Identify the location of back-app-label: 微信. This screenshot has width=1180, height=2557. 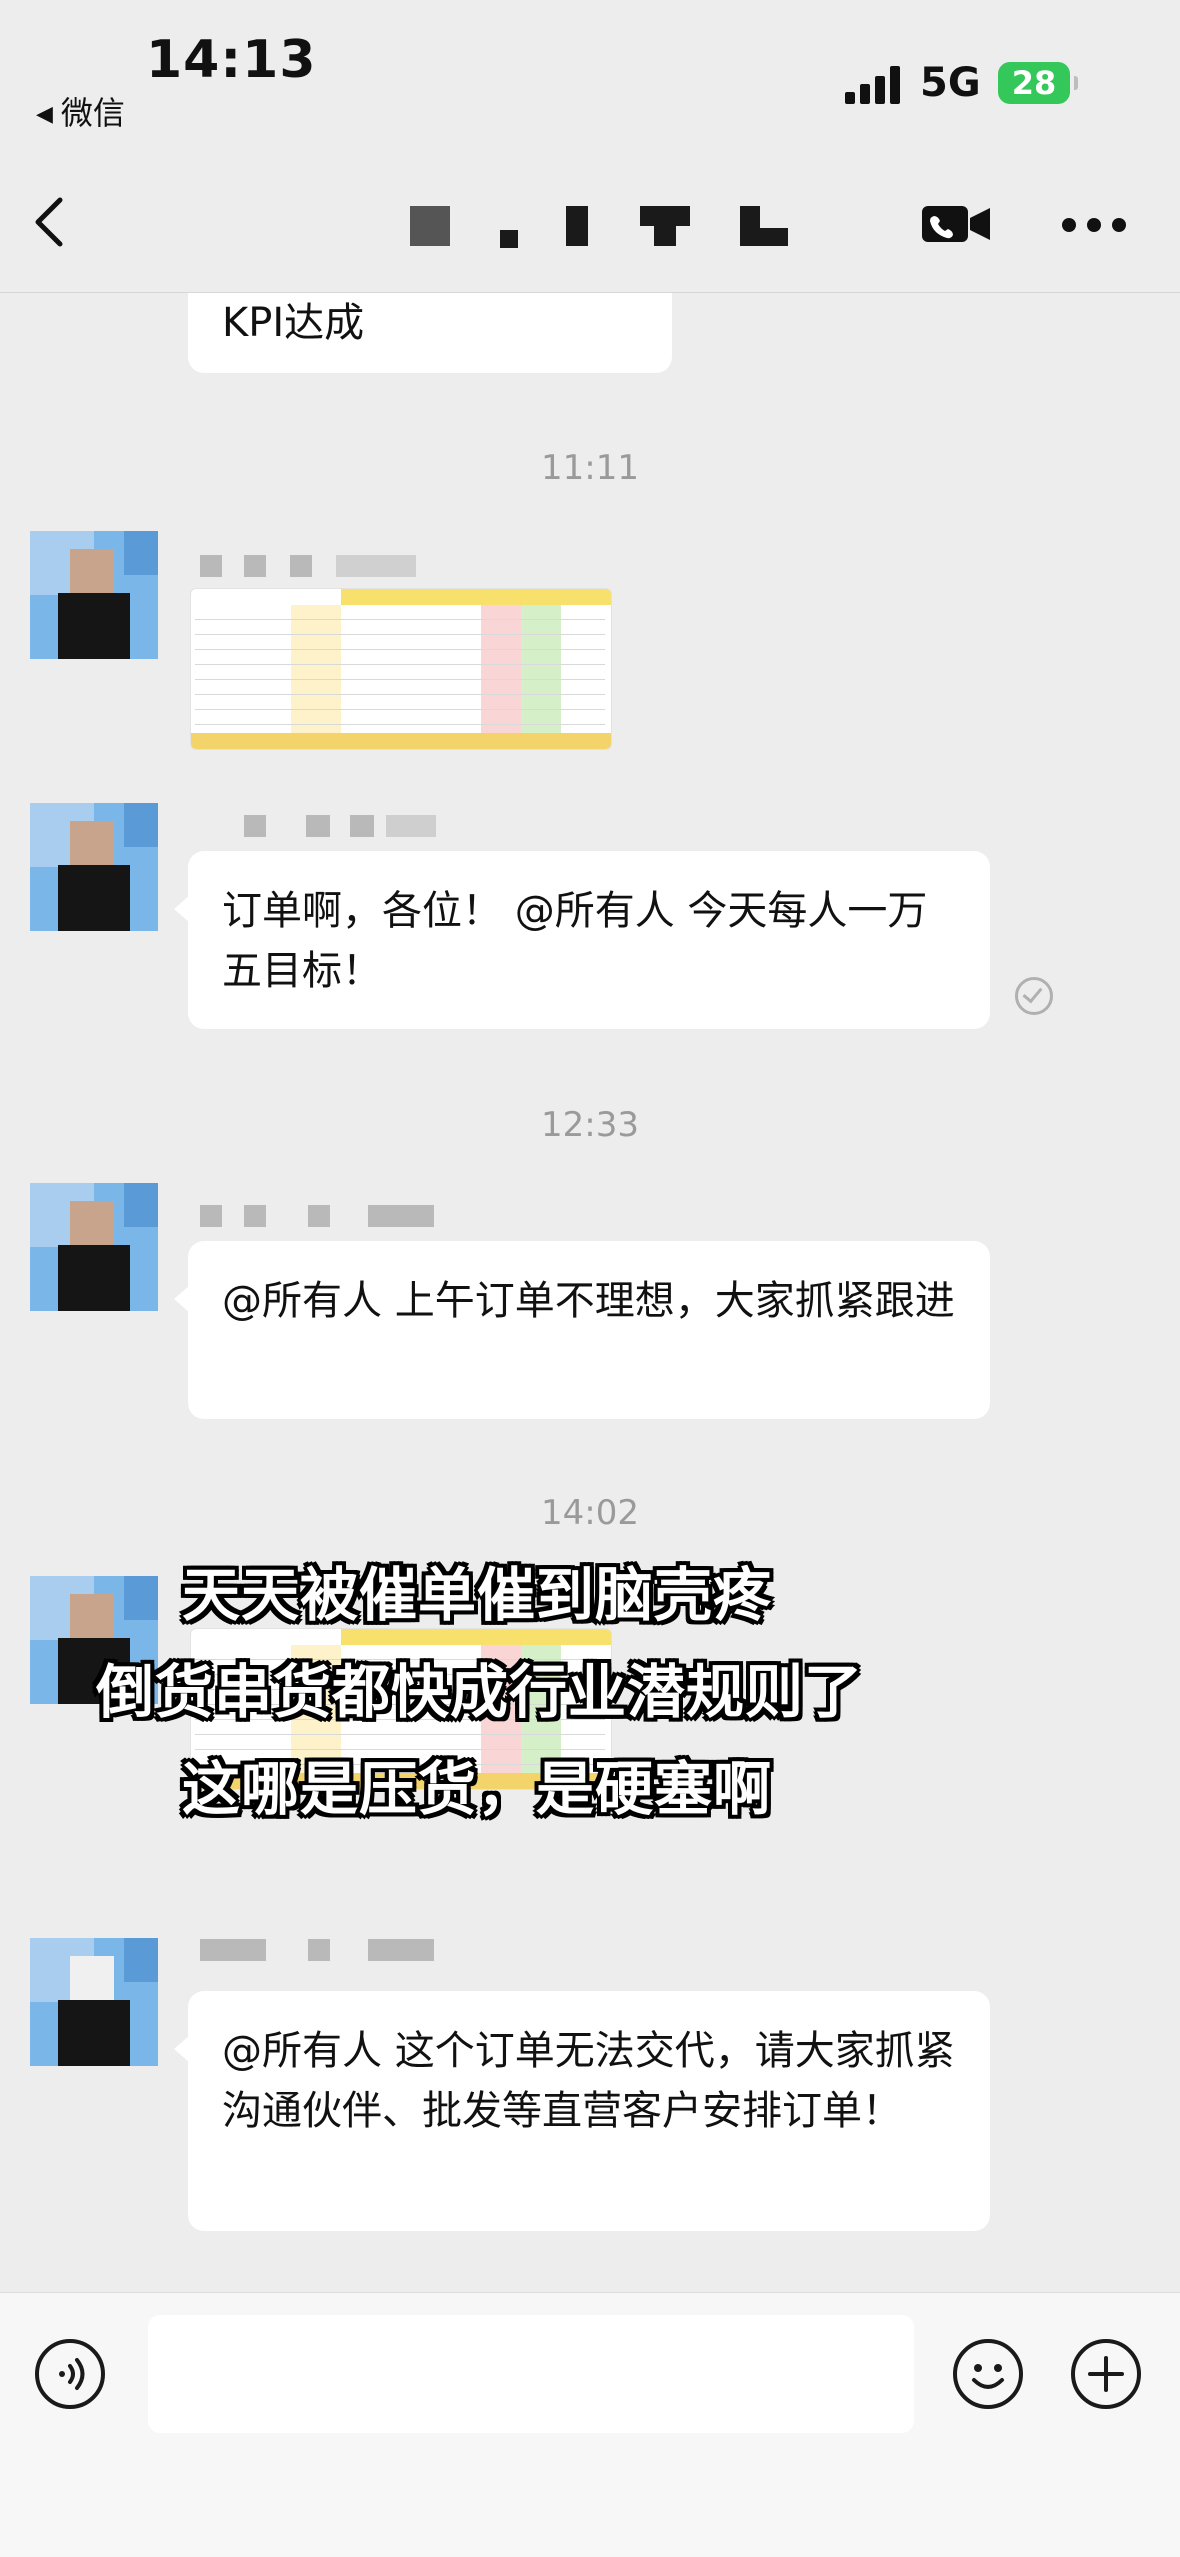
(92, 113).